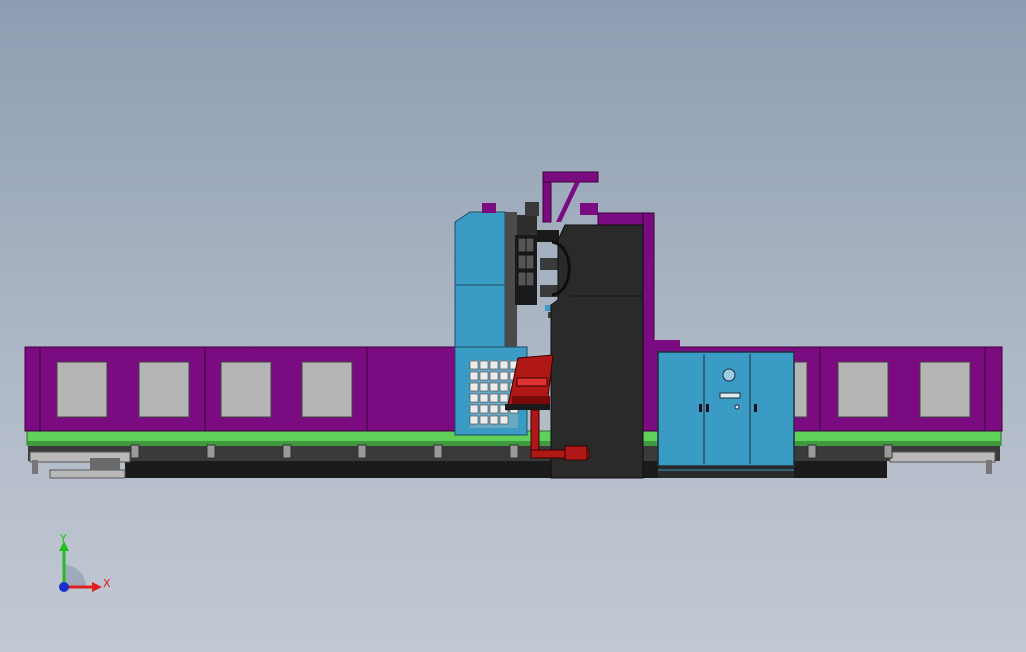 Image resolution: width=1026 pixels, height=652 pixels. Describe the element at coordinates (107, 583) in the screenshot. I see `x-axis-label: X` at that location.